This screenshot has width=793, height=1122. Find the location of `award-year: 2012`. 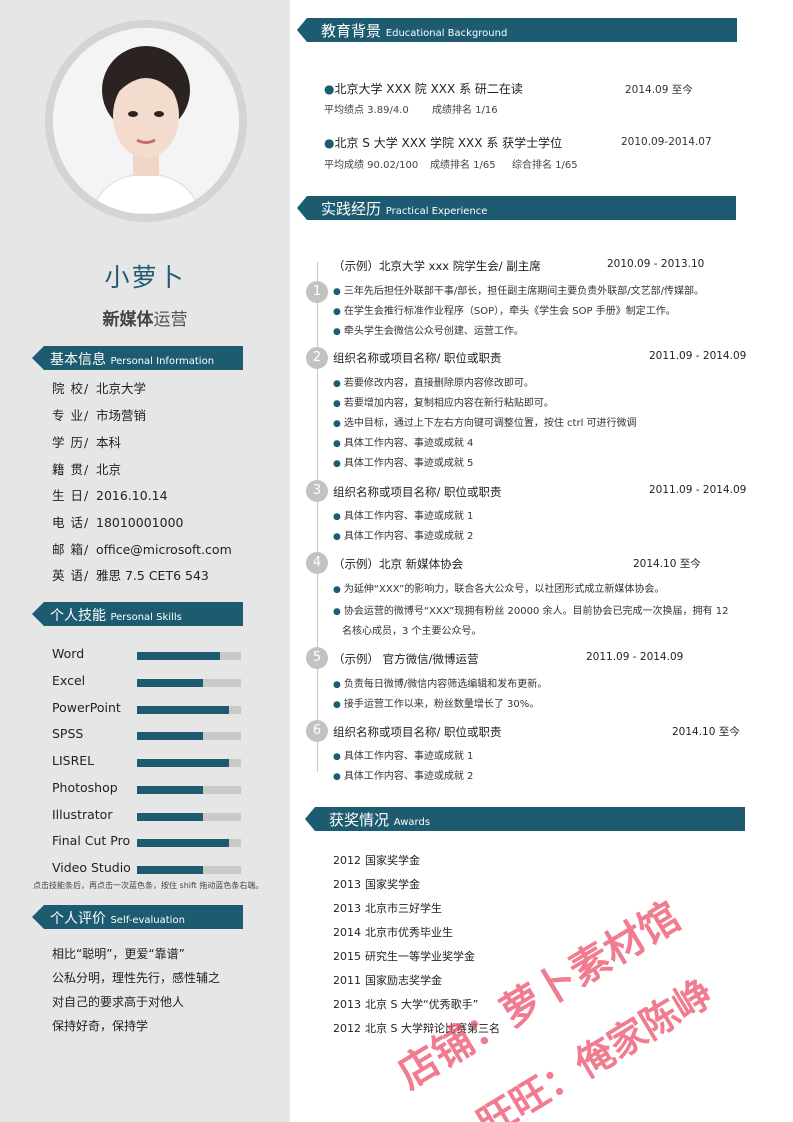

award-year: 2012 is located at coordinates (347, 1028).